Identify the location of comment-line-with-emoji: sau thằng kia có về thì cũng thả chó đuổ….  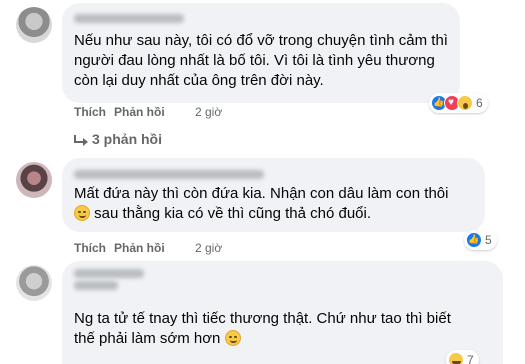
(261, 214).